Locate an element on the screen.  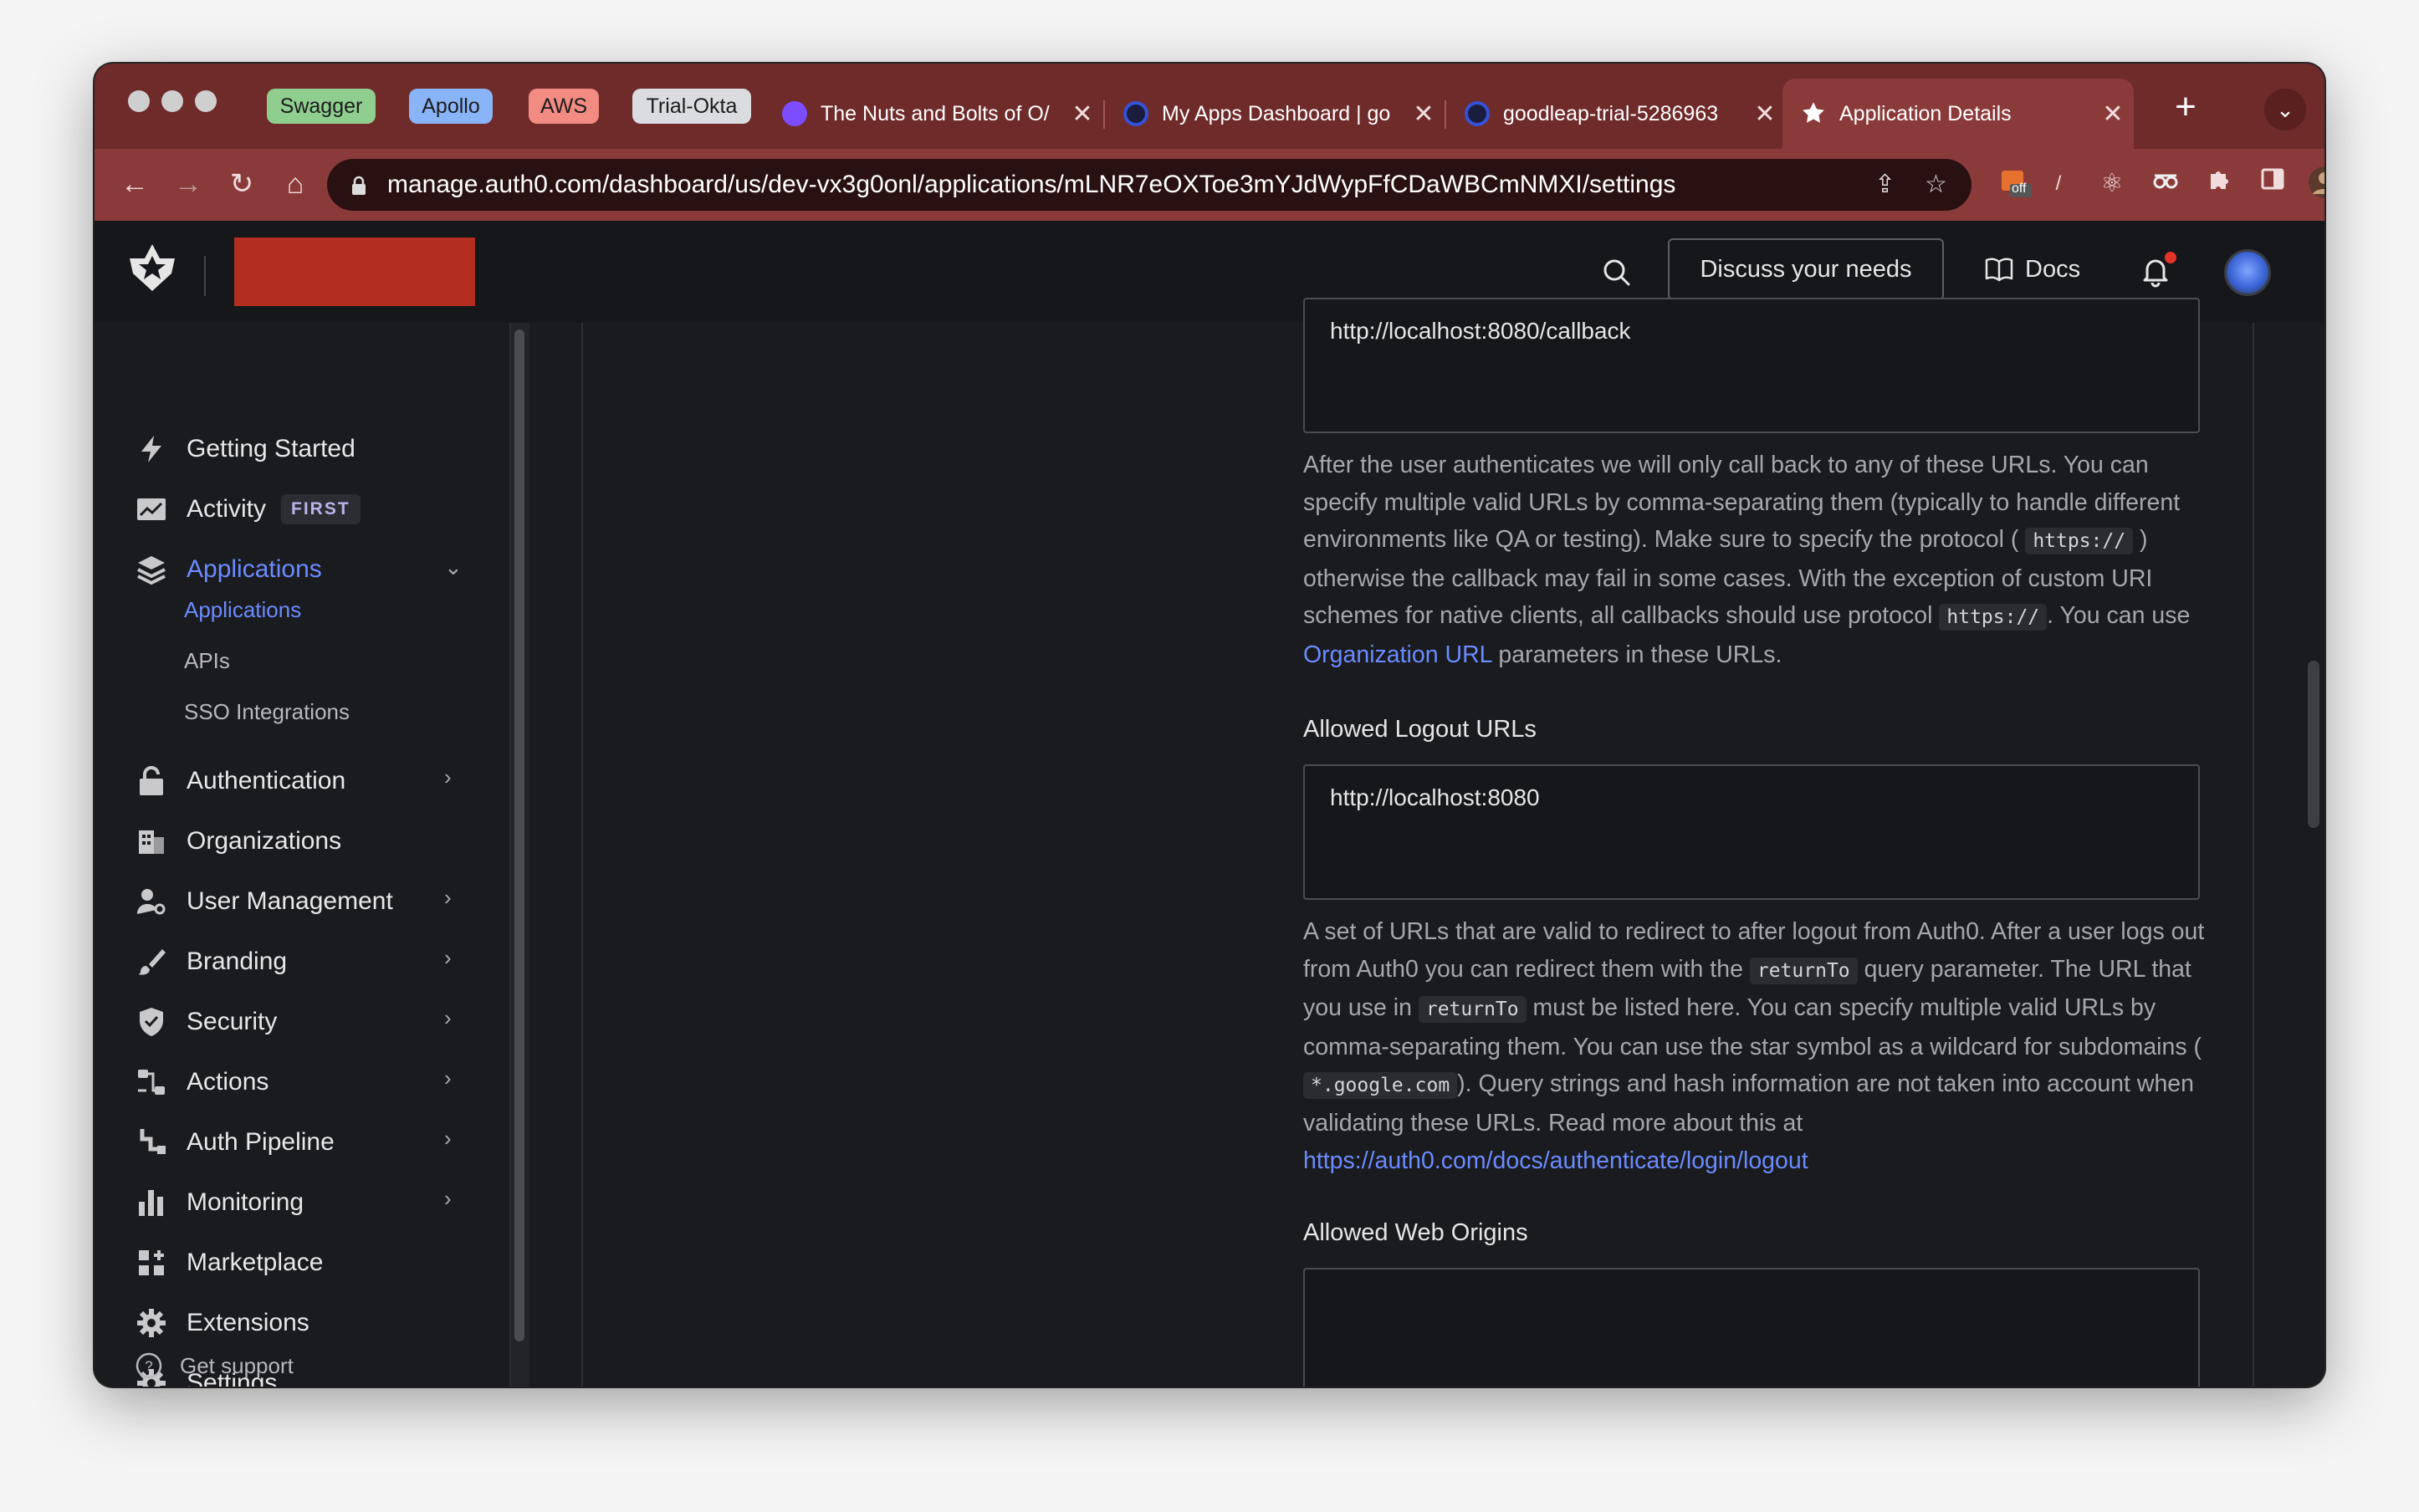
tab-application-details: Application Details ✕ is located at coordinates (1958, 114).